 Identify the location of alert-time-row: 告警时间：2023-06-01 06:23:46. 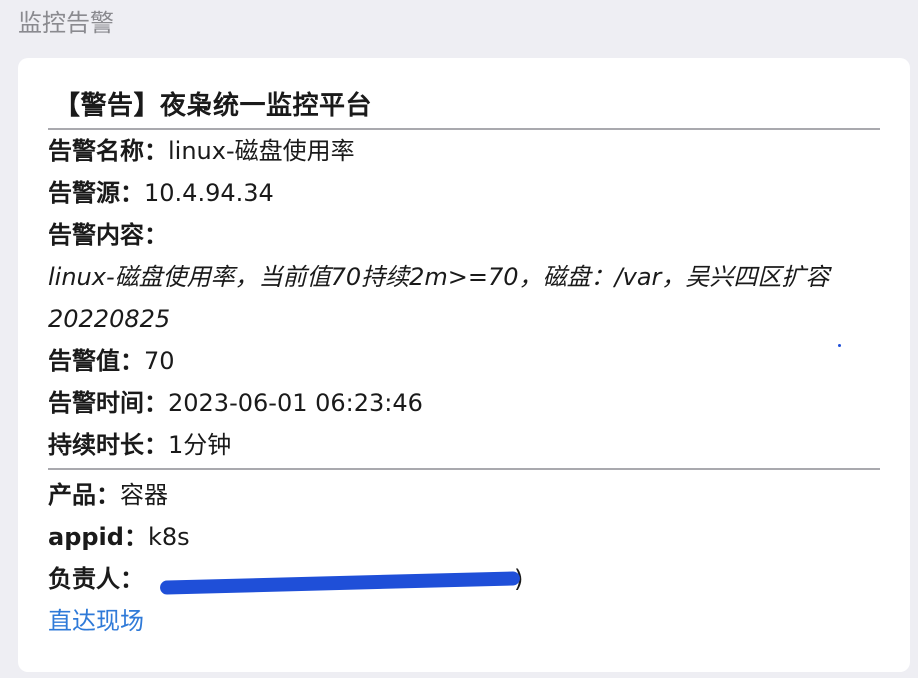
(464, 403).